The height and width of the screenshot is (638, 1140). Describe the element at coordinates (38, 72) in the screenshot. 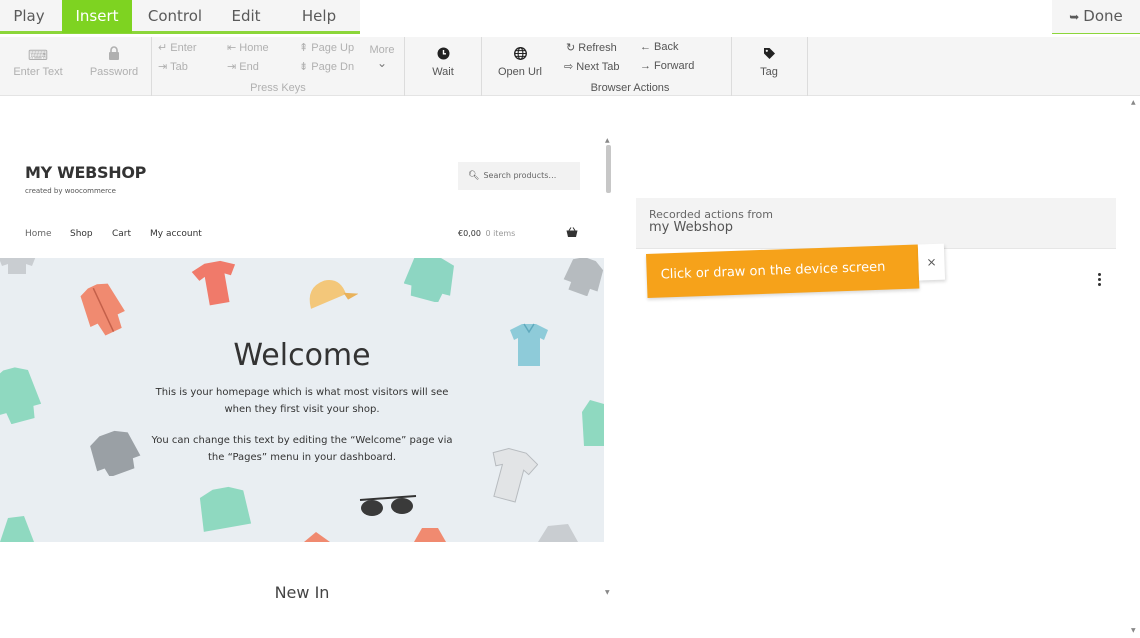

I see `enter-text-label: Enter Text` at that location.